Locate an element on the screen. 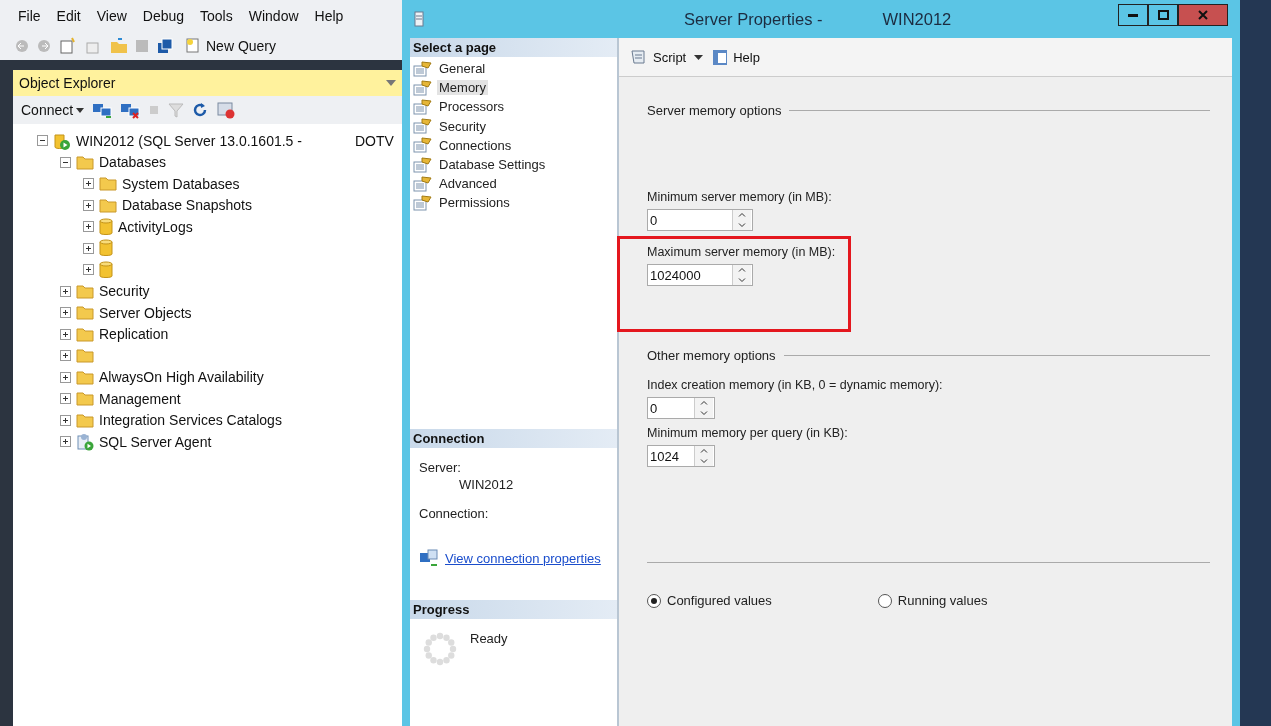 The width and height of the screenshot is (1271, 726). help-button: Help is located at coordinates (735, 57).